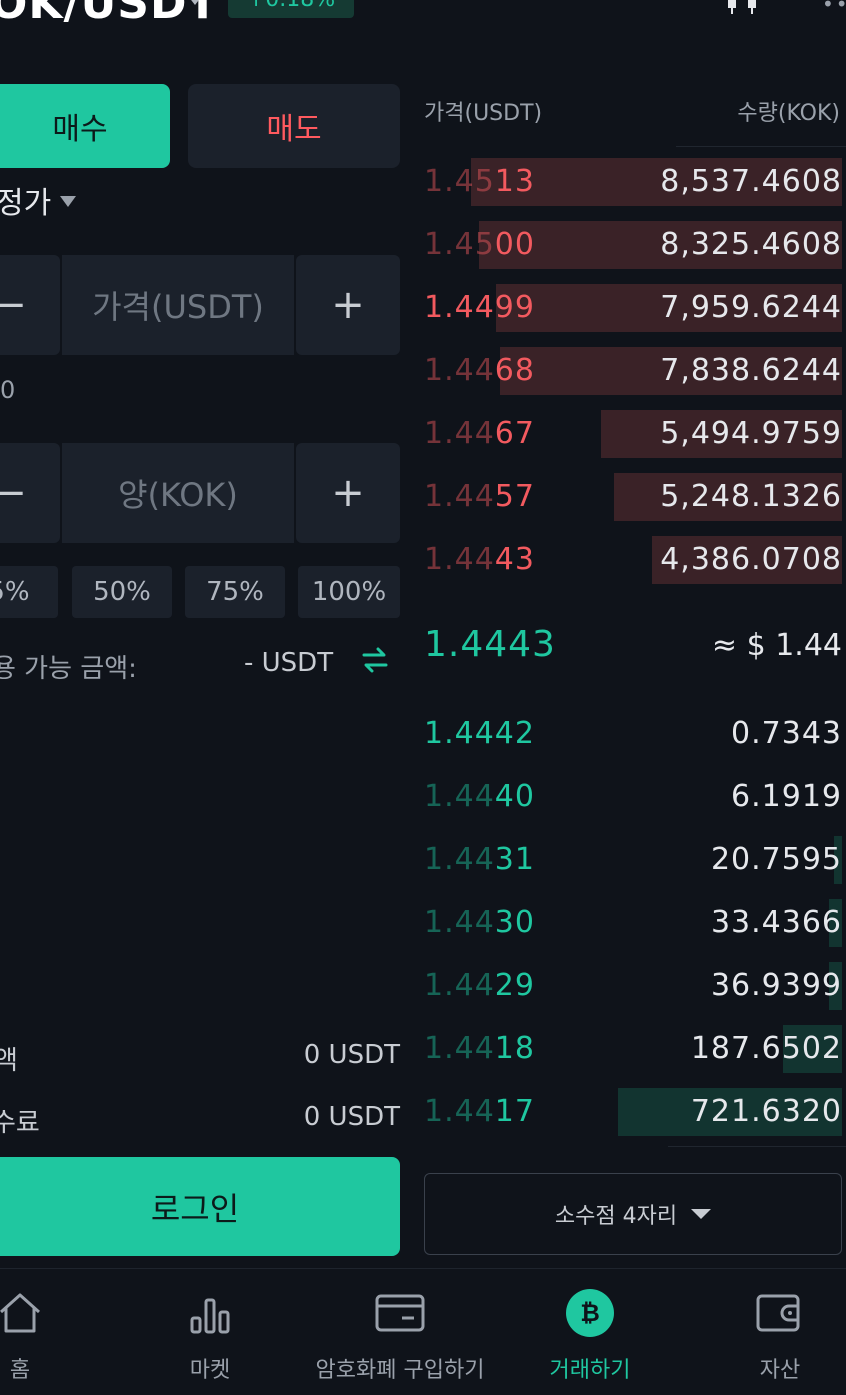  Describe the element at coordinates (351, 1055) in the screenshot. I see `total-value: 0 USDT` at that location.